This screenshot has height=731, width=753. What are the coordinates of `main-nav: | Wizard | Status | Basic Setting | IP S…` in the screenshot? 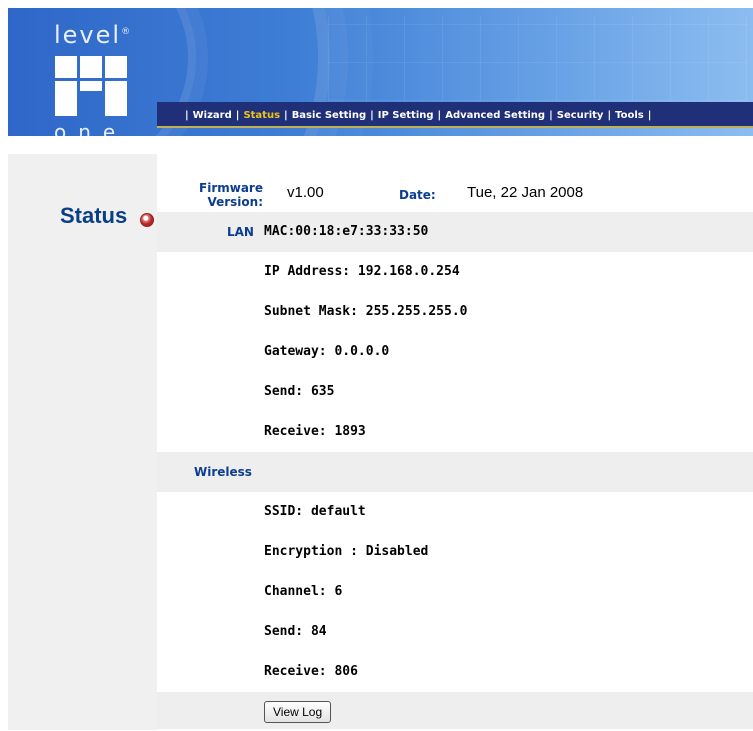 It's located at (455, 115).